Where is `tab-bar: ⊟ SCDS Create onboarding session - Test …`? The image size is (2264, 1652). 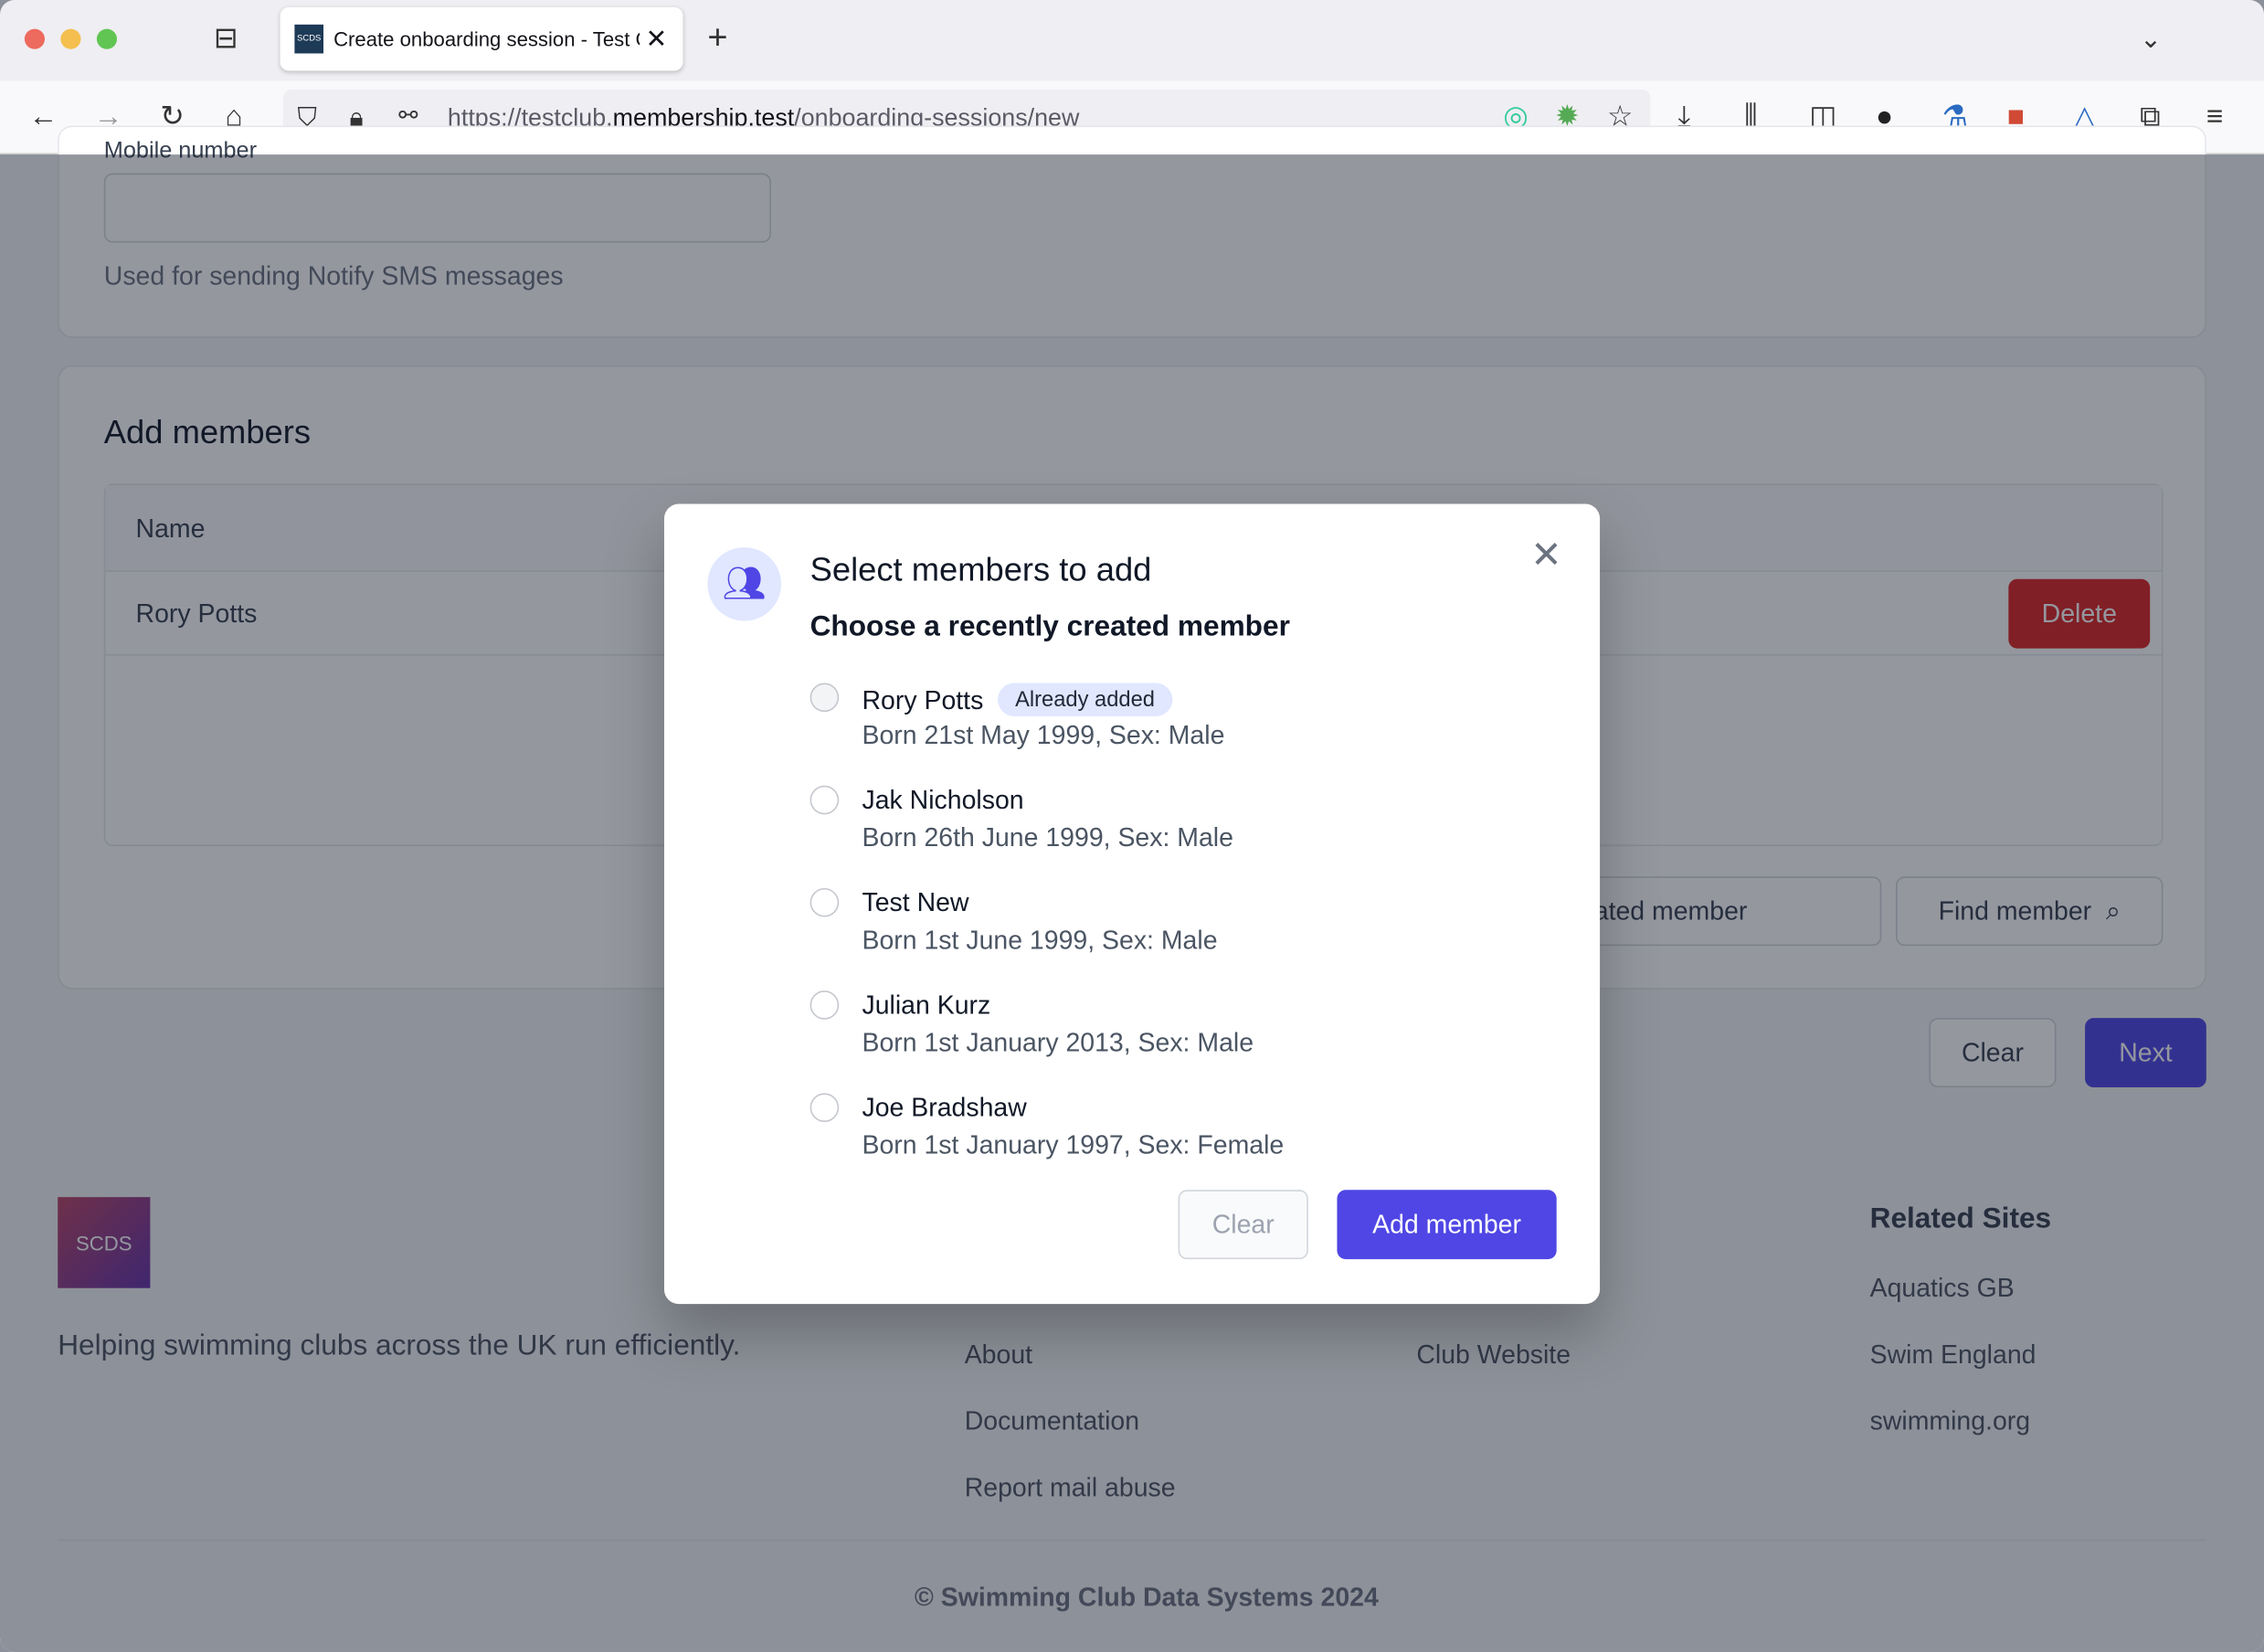
tab-bar: ⊟ SCDS Create onboarding session - Test … is located at coordinates (1132, 41).